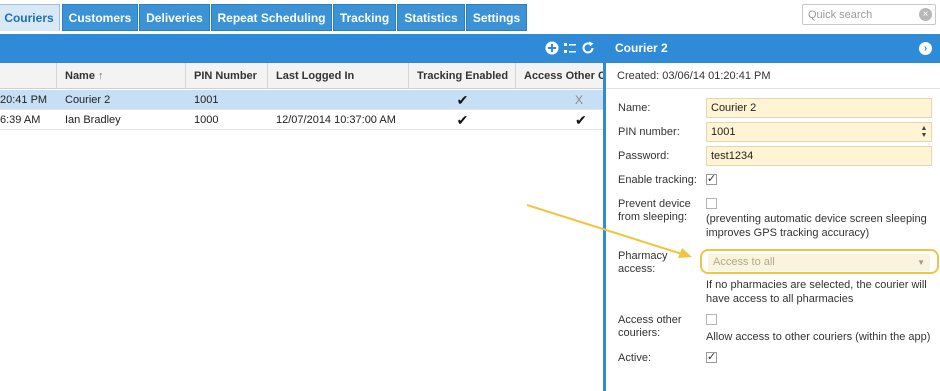 This screenshot has width=940, height=391. What do you see at coordinates (121, 76) in the screenshot?
I see `column-header-name: Name ↑` at bounding box center [121, 76].